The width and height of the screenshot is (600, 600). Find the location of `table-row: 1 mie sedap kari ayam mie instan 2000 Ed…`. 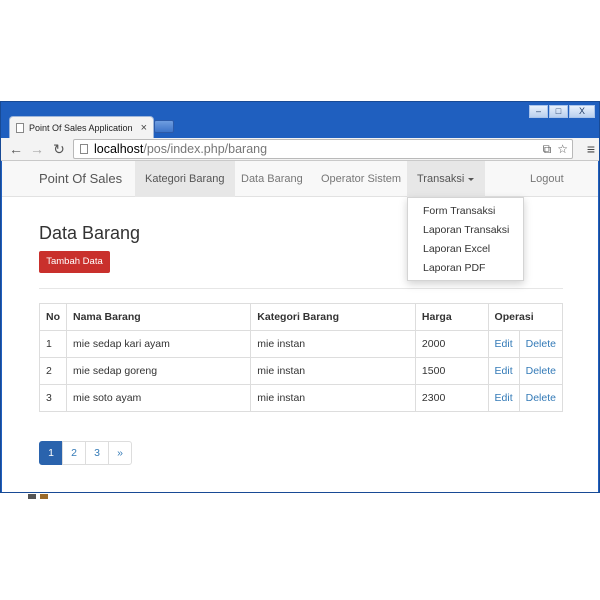

table-row: 1 mie sedap kari ayam mie instan 2000 Ed… is located at coordinates (301, 344).